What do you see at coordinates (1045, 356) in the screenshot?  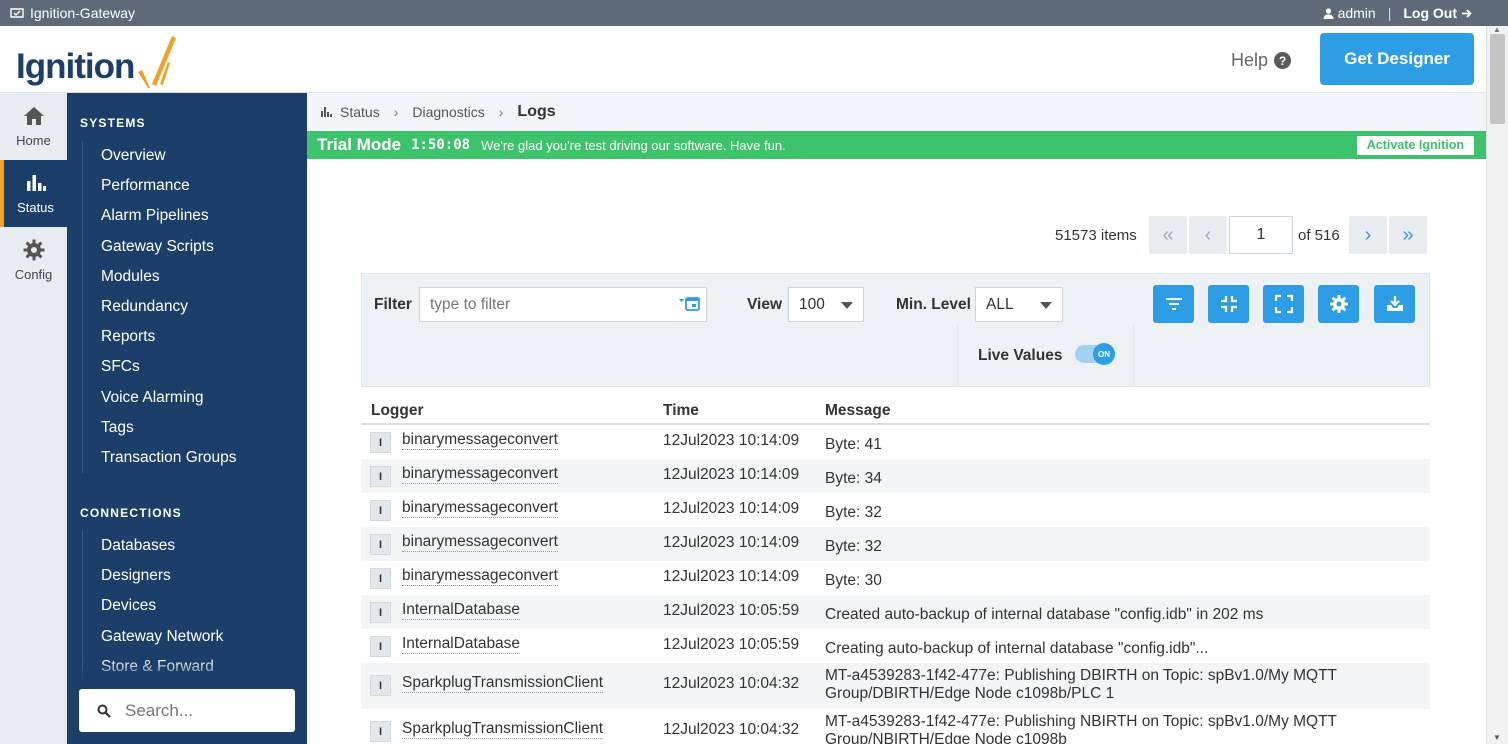 I see `live-values-panel: Live Values ON` at bounding box center [1045, 356].